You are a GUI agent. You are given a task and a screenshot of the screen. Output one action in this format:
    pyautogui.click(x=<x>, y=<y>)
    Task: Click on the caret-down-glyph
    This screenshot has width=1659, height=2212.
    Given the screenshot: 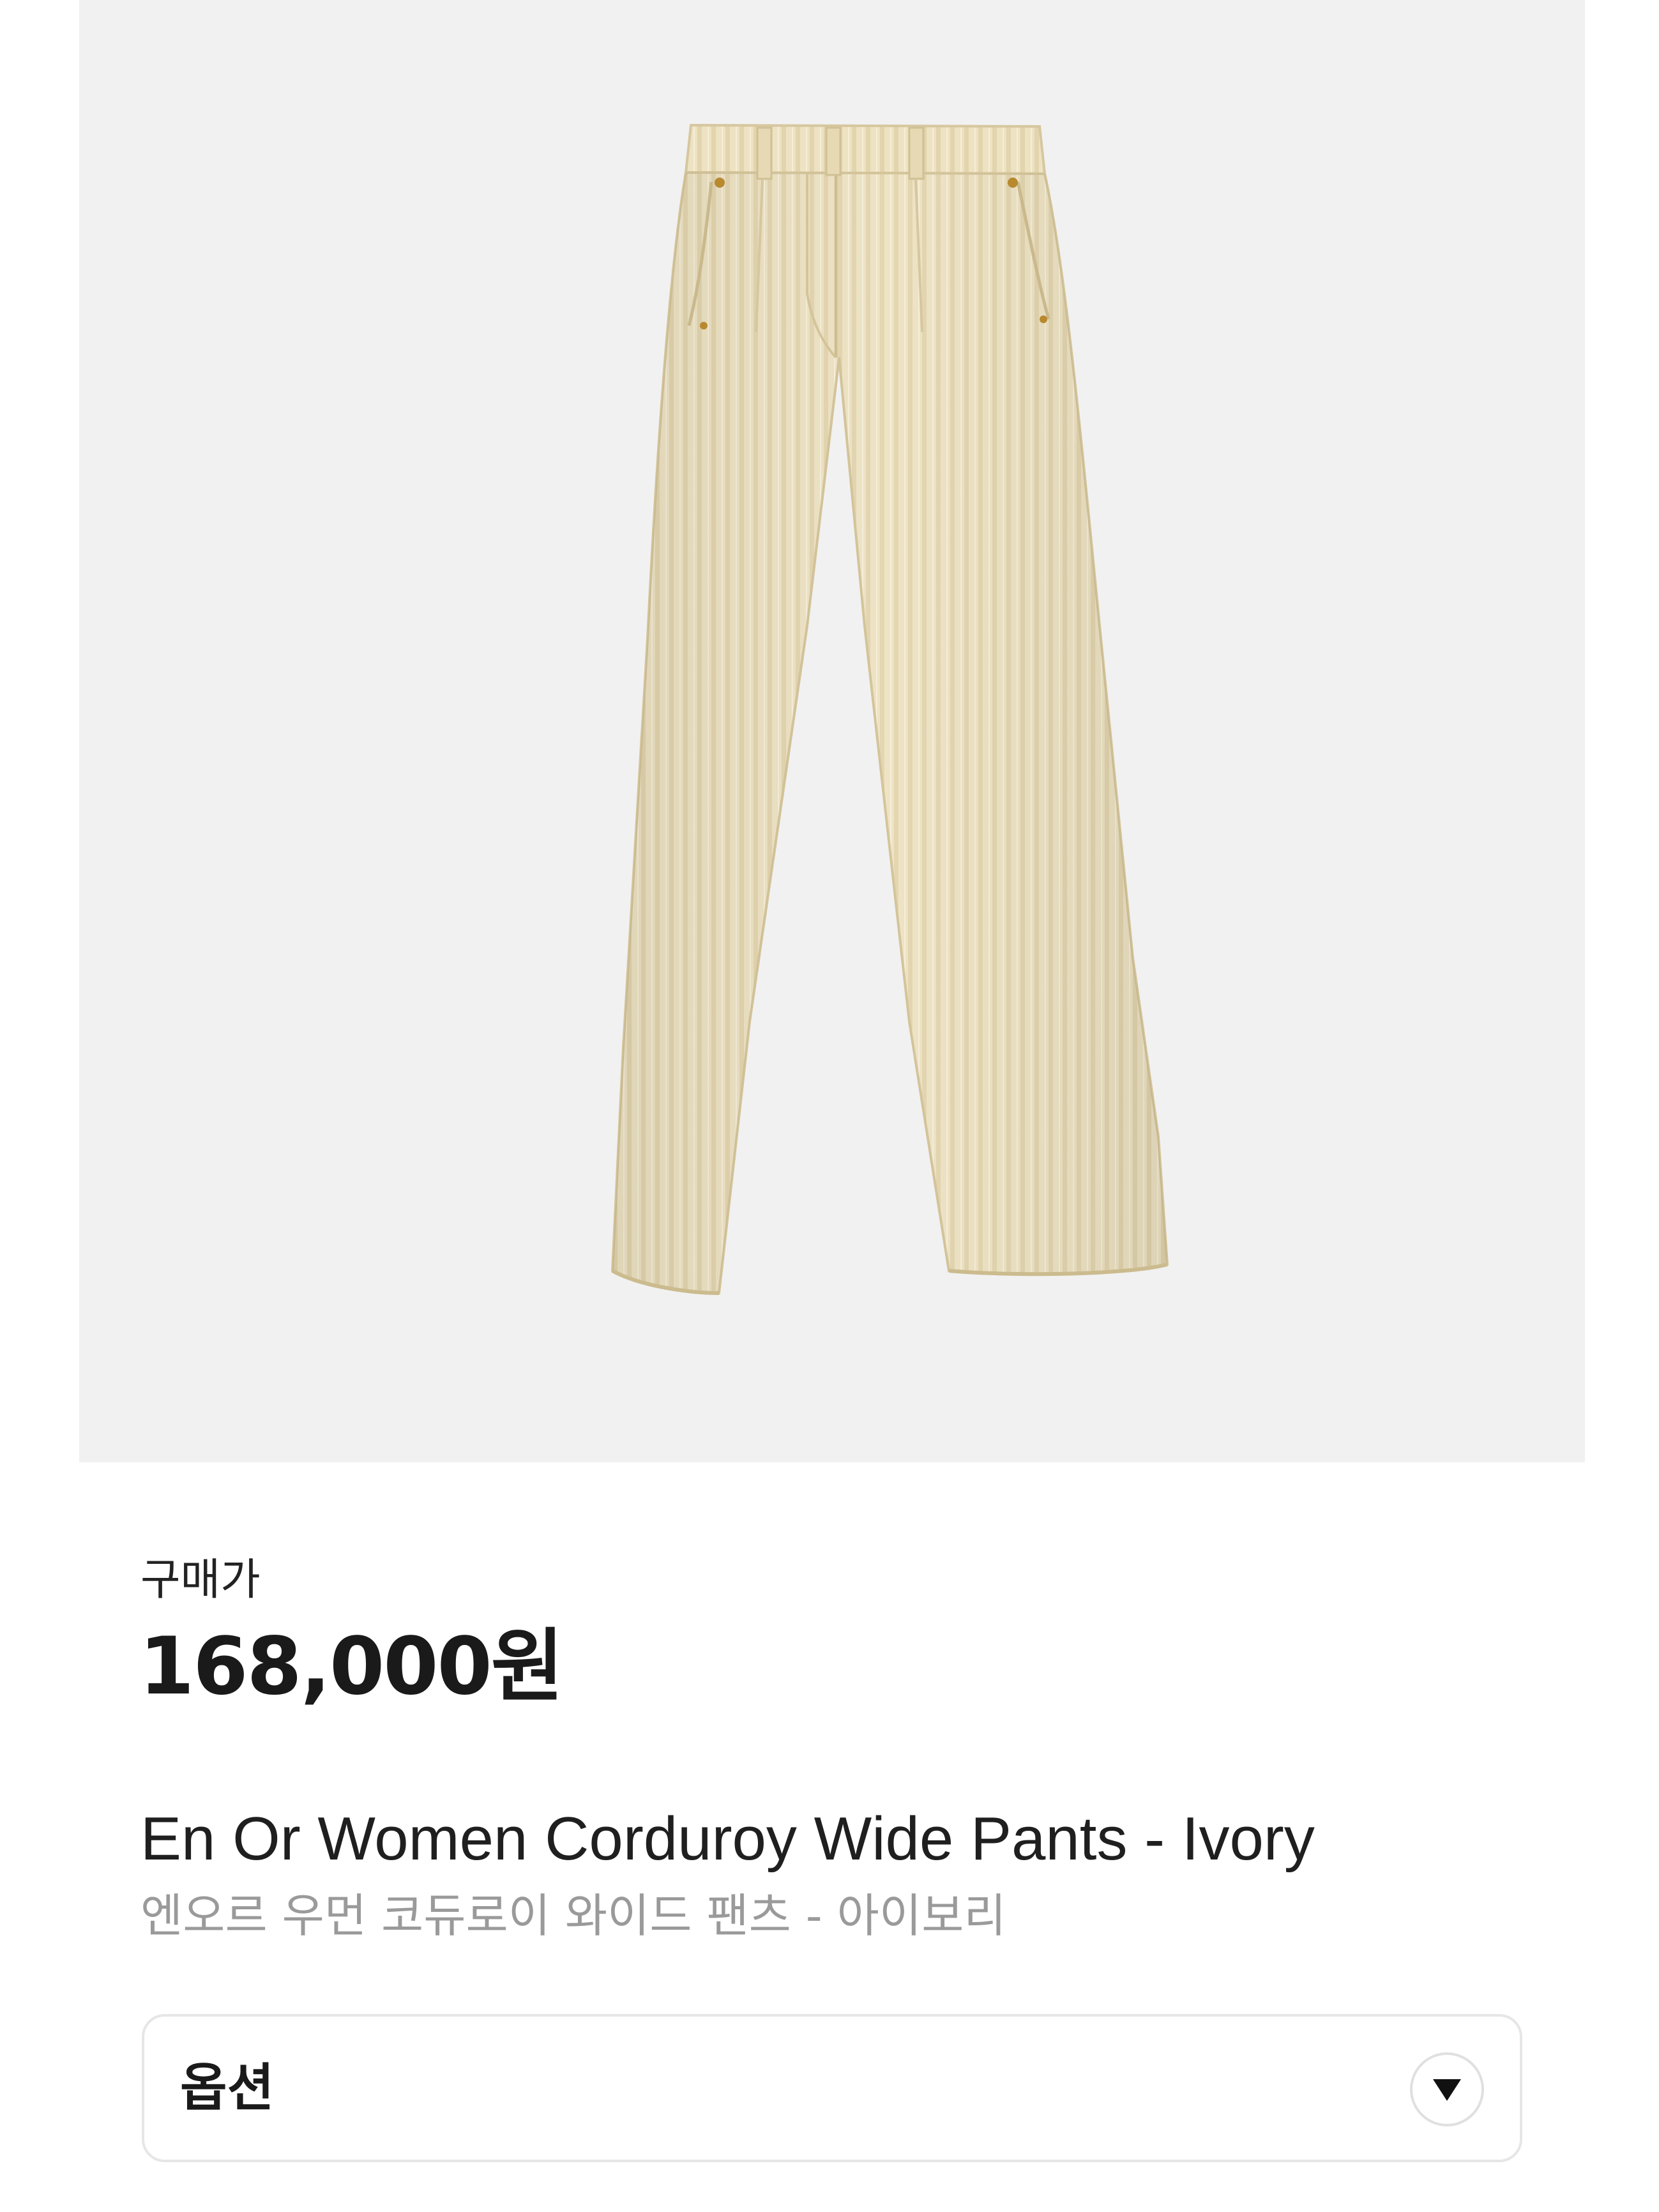 What is the action you would take?
    pyautogui.click(x=1447, y=2090)
    